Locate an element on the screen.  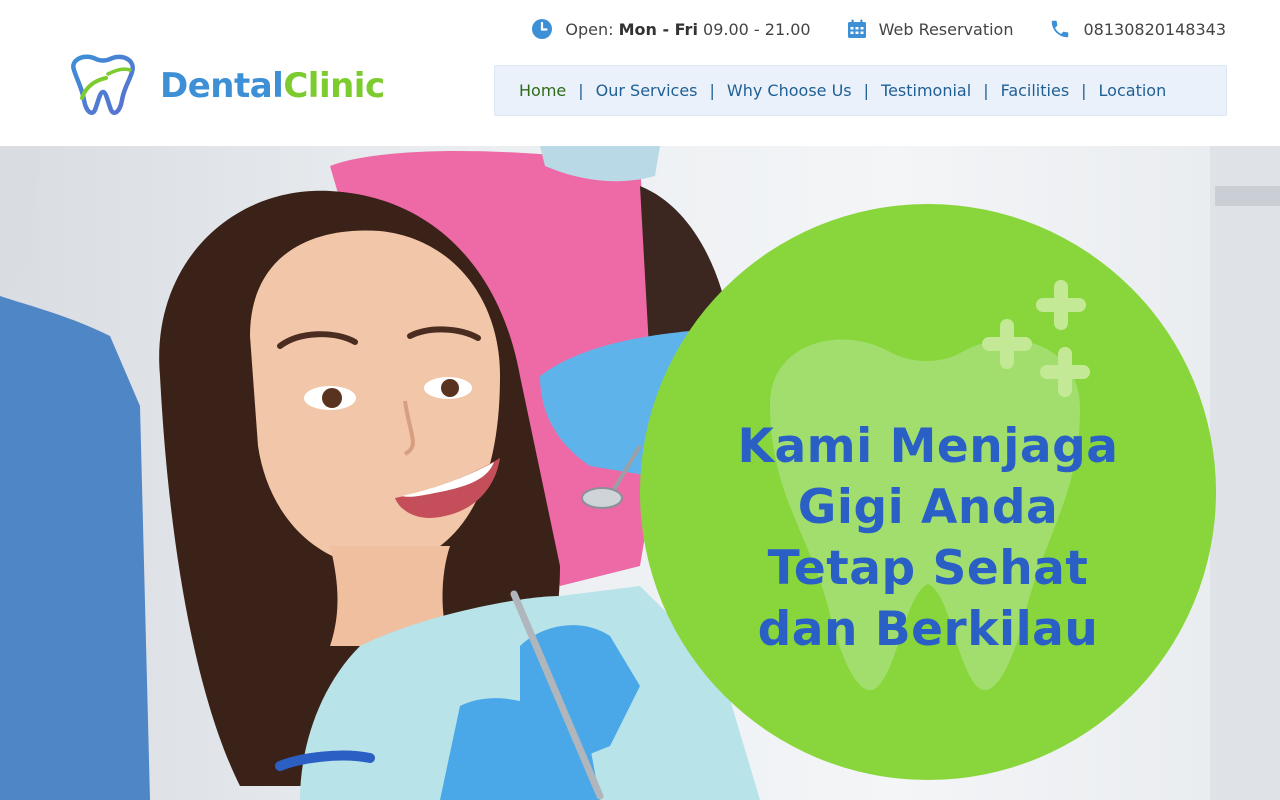
brand-logo: DentalClinic is located at coordinates (225, 86).